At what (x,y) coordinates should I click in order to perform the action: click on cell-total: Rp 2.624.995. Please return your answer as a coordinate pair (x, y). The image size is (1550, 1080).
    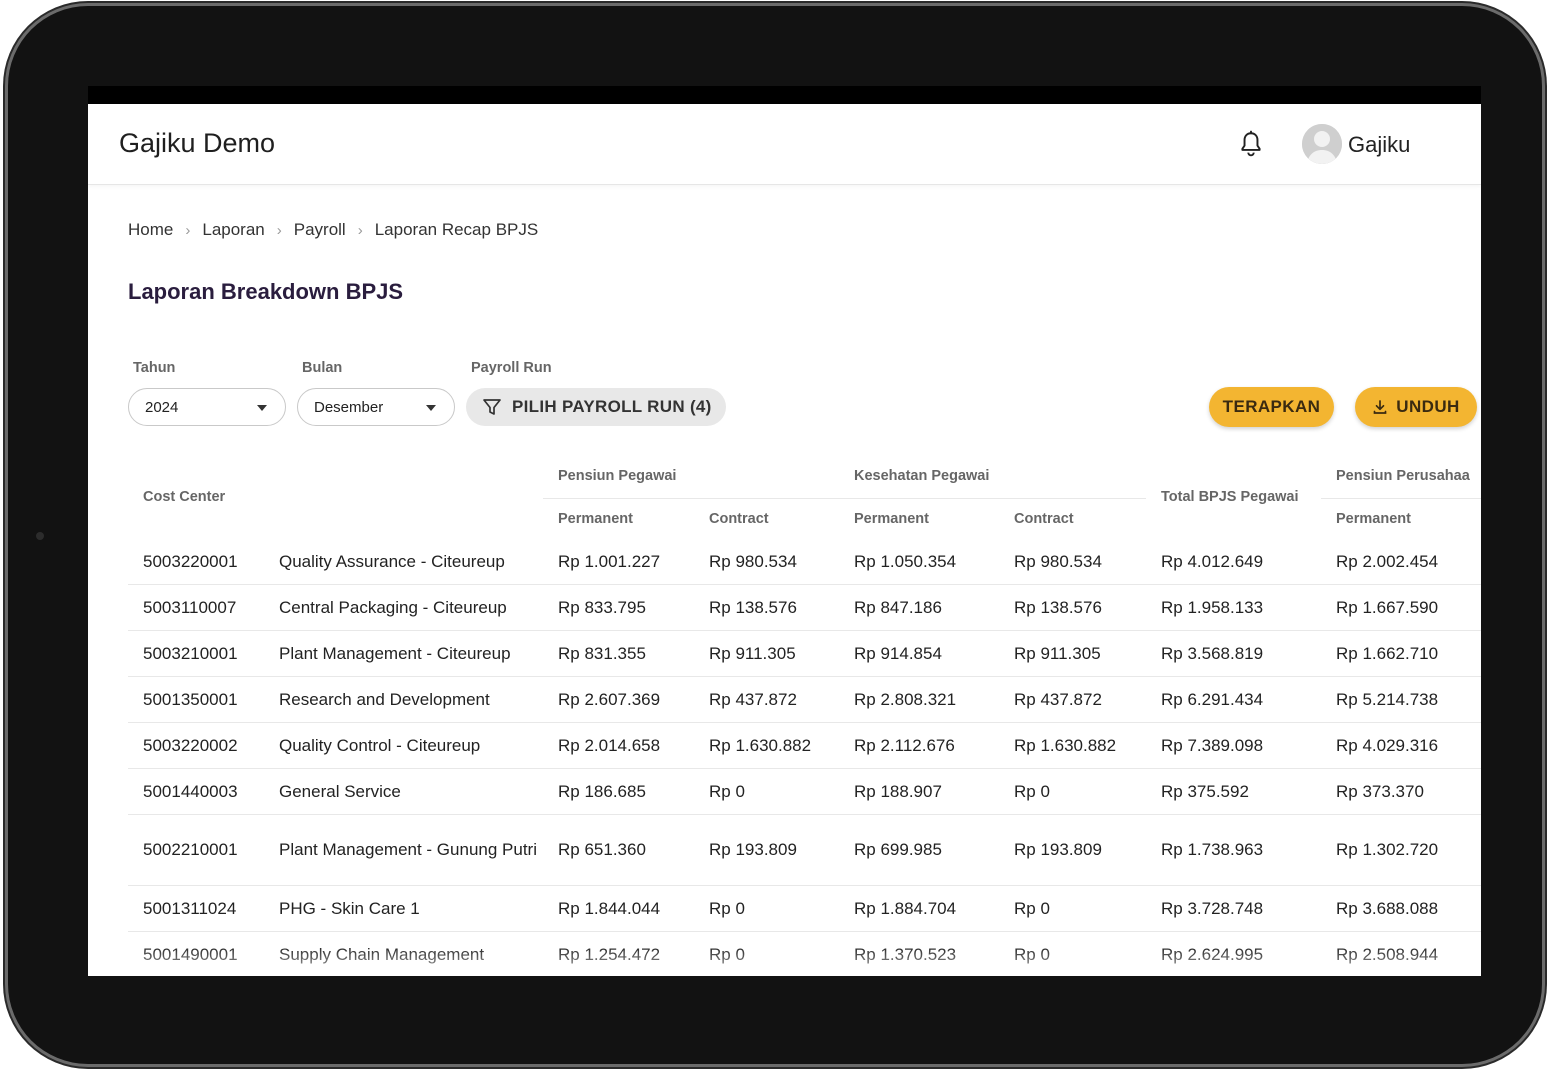
    Looking at the image, I should click on (1233, 953).